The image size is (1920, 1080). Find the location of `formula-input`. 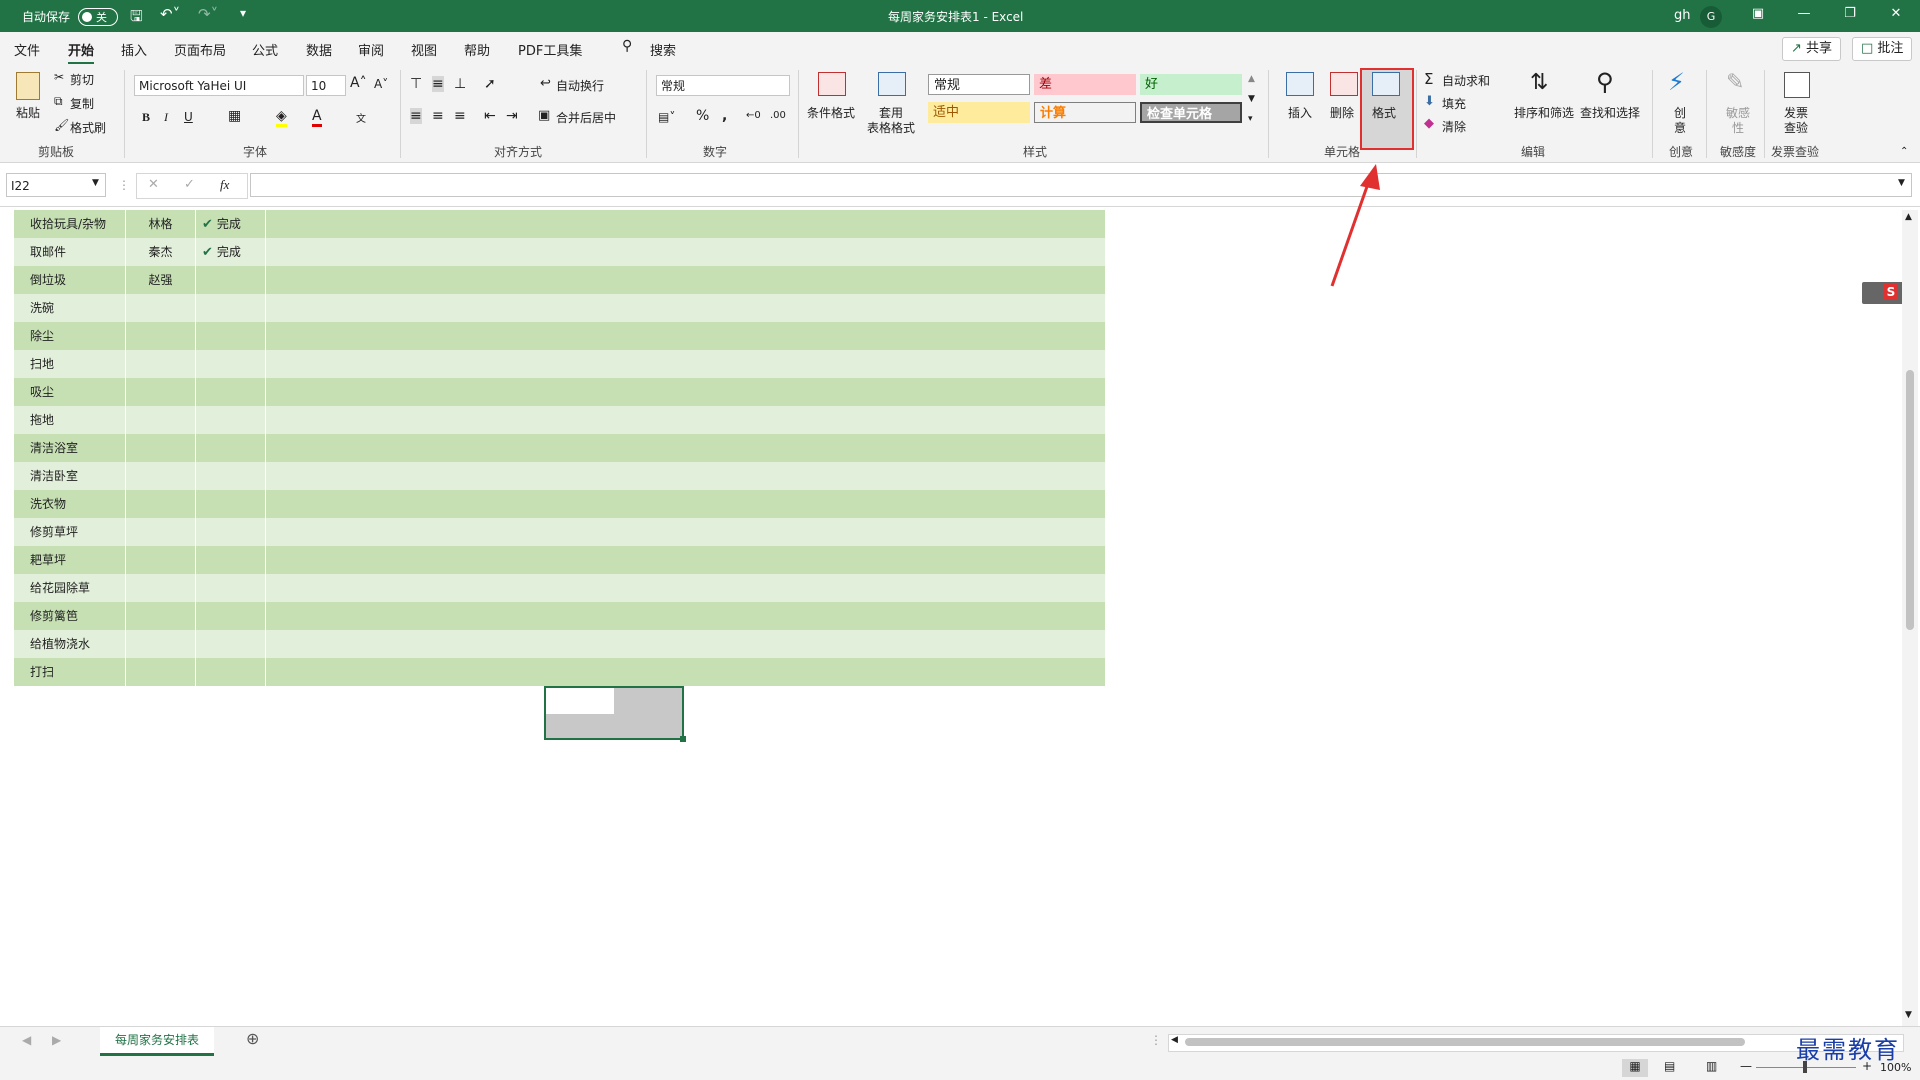

formula-input is located at coordinates (1081, 185).